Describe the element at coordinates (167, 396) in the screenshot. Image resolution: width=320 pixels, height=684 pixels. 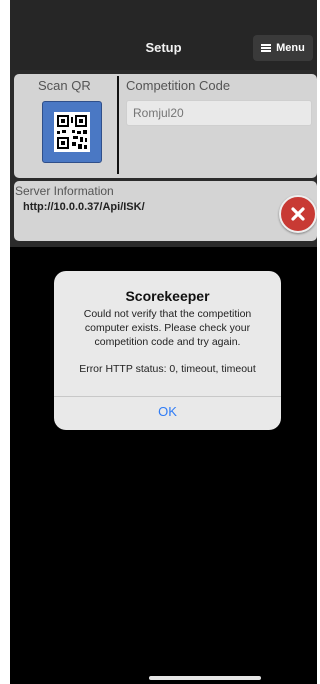
I see `alert-divider` at that location.